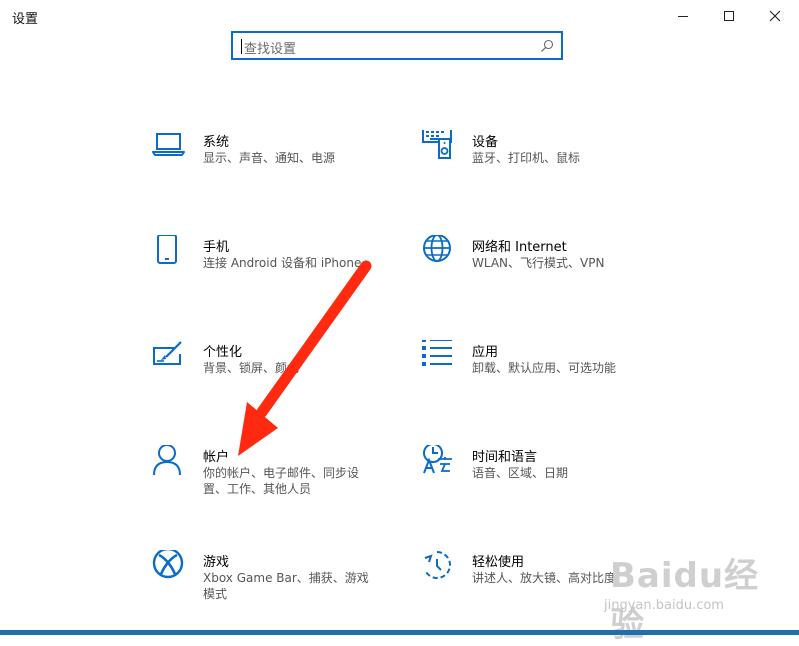  I want to click on taskbar-edge, so click(399, 632).